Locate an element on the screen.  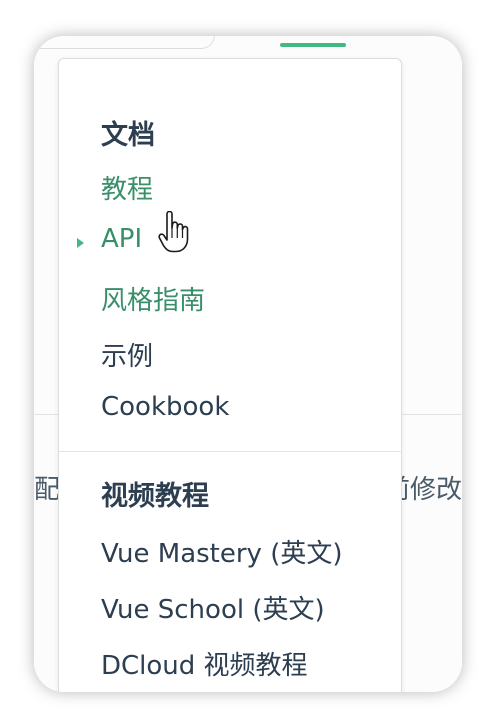
menu-item-tutorial: 教程 is located at coordinates (127, 187).